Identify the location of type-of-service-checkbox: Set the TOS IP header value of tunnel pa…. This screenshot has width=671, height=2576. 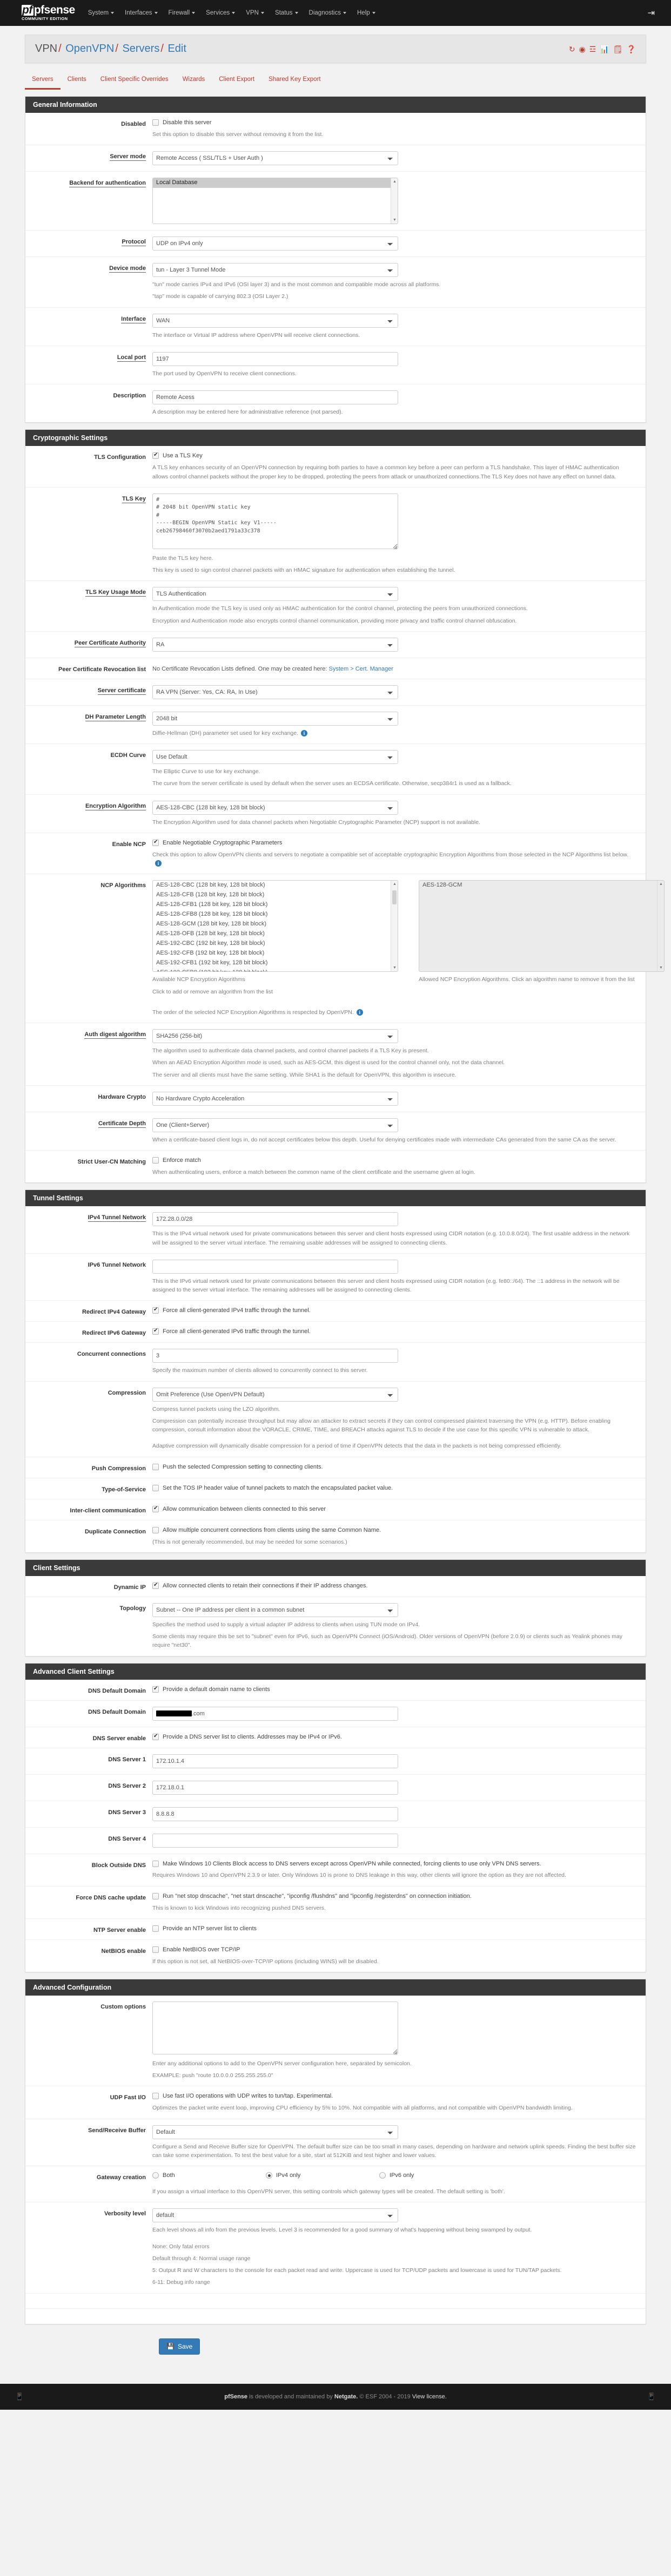
(394, 1488).